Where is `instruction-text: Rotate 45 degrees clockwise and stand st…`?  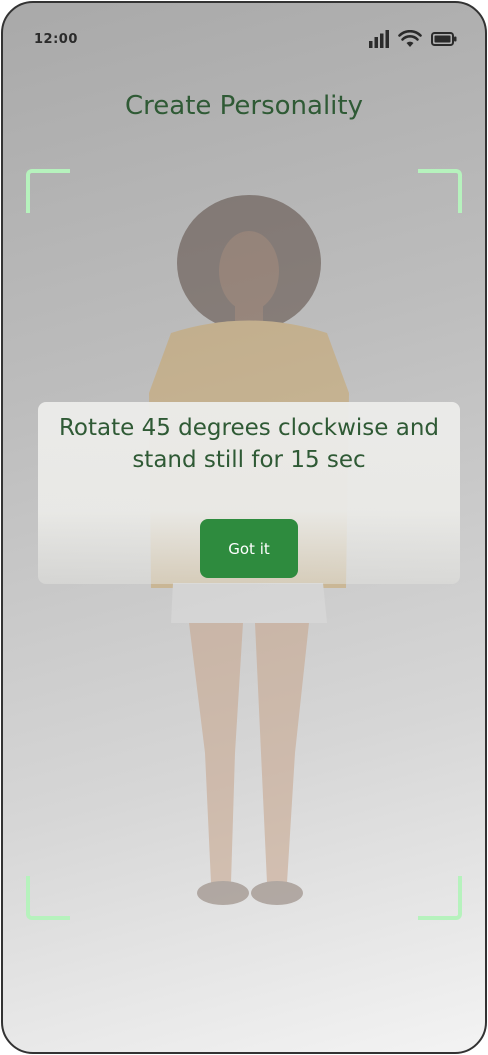
instruction-text: Rotate 45 degrees clockwise and stand st… is located at coordinates (249, 444).